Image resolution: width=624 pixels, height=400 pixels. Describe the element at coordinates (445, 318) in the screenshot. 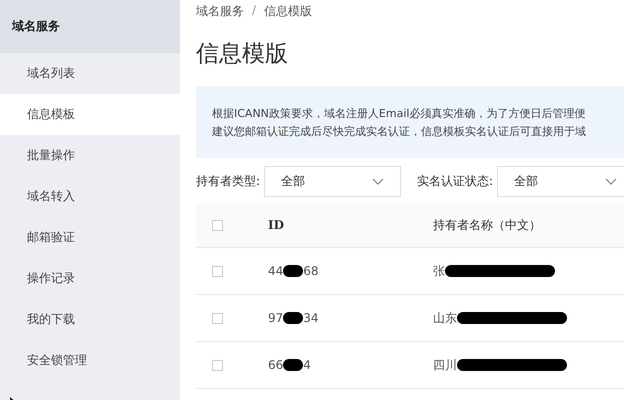

I see `name-cell: 山东` at that location.